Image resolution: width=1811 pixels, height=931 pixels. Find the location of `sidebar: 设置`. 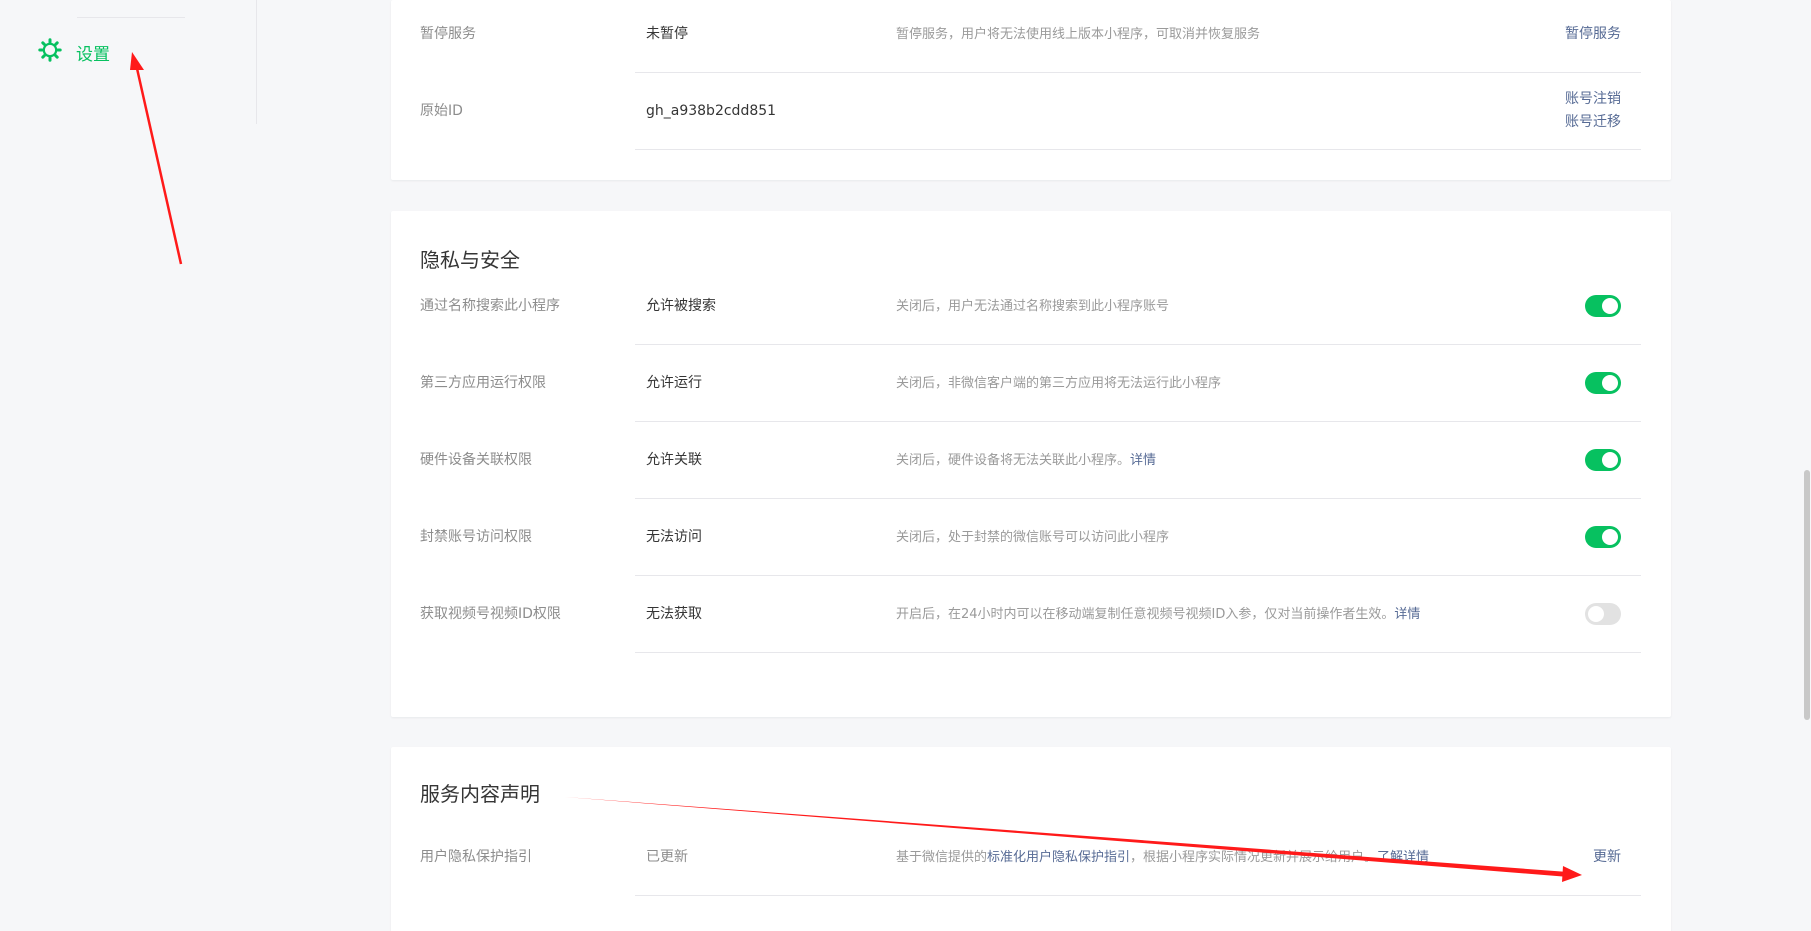

sidebar: 设置 is located at coordinates (128, 62).